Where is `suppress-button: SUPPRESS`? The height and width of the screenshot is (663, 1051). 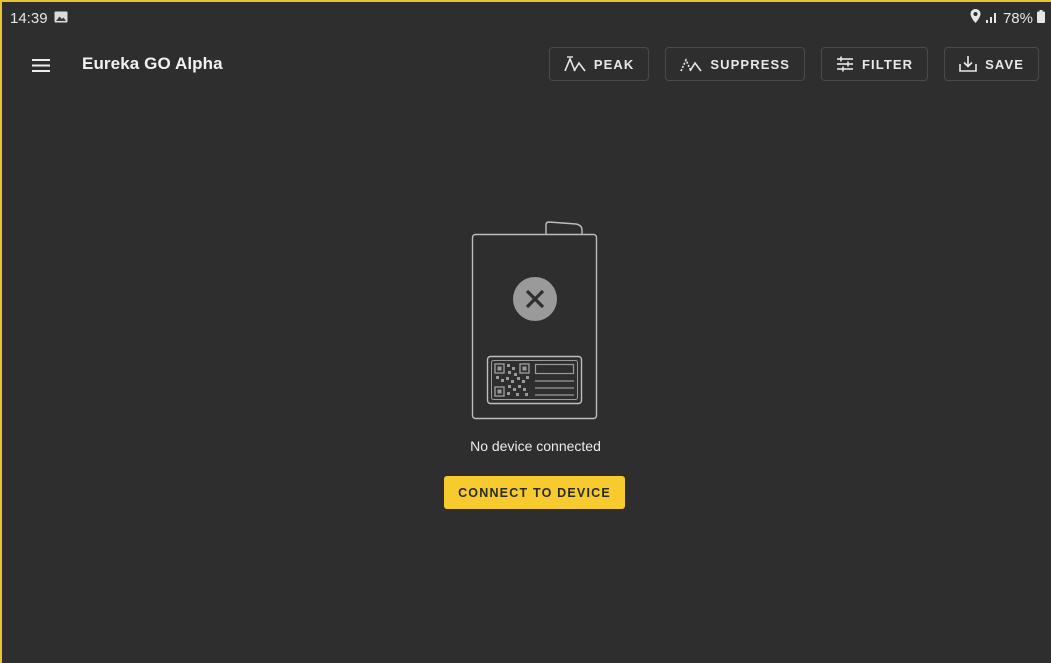 suppress-button: SUPPRESS is located at coordinates (735, 64).